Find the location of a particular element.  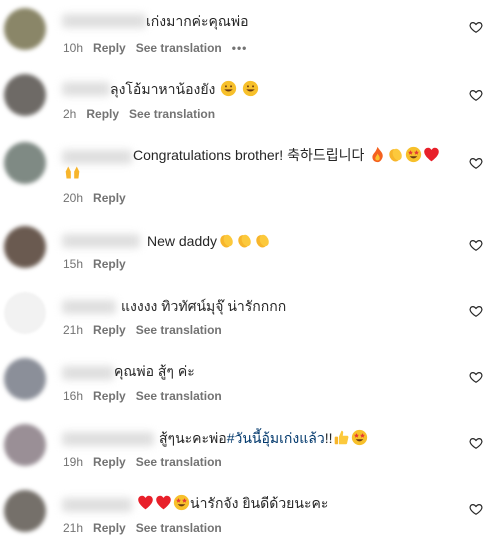

comment-text: แงงงง ทิวทัศน์มุจุ๊ น่ารักกกก is located at coordinates (204, 306).